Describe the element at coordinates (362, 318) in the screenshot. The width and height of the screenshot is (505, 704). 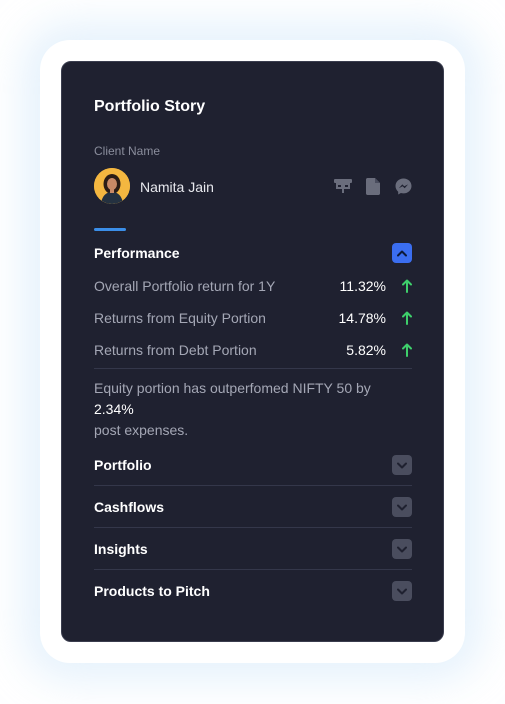
I see `metric-value: 14.78%` at that location.